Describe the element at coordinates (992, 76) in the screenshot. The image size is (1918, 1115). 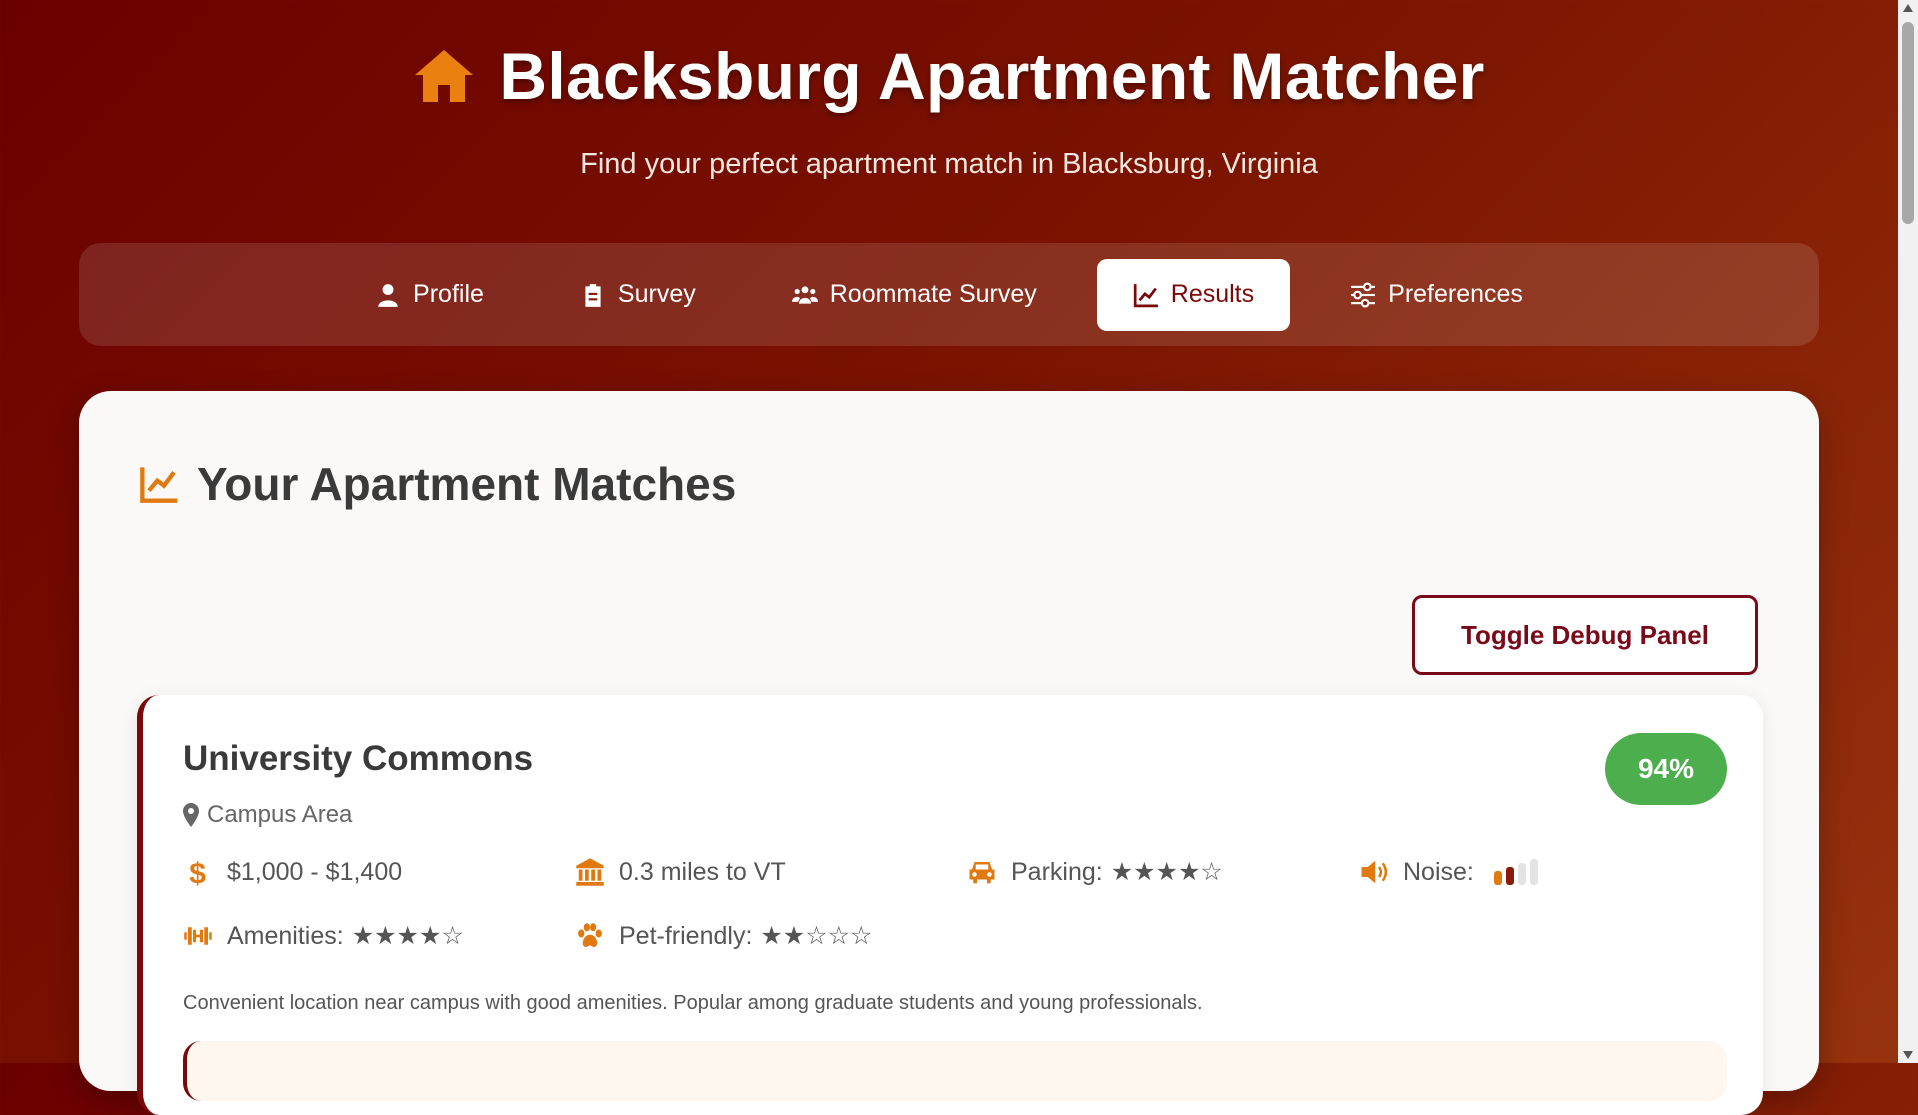
I see `app-title: Blacksburg Apartment Matcher` at that location.